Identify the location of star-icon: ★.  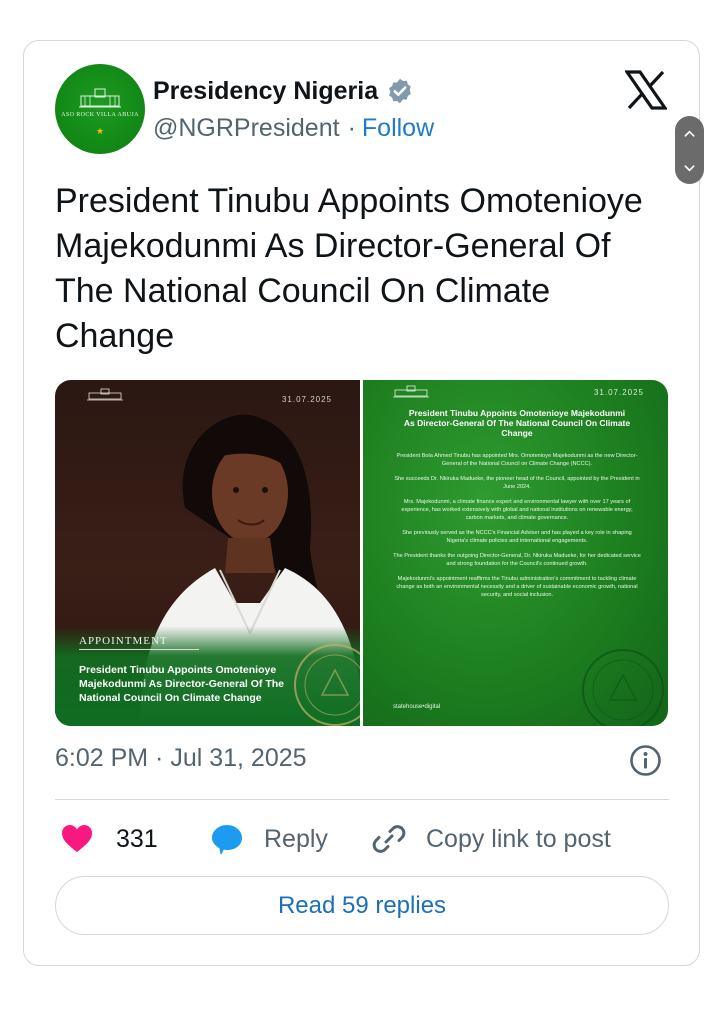
(100, 131).